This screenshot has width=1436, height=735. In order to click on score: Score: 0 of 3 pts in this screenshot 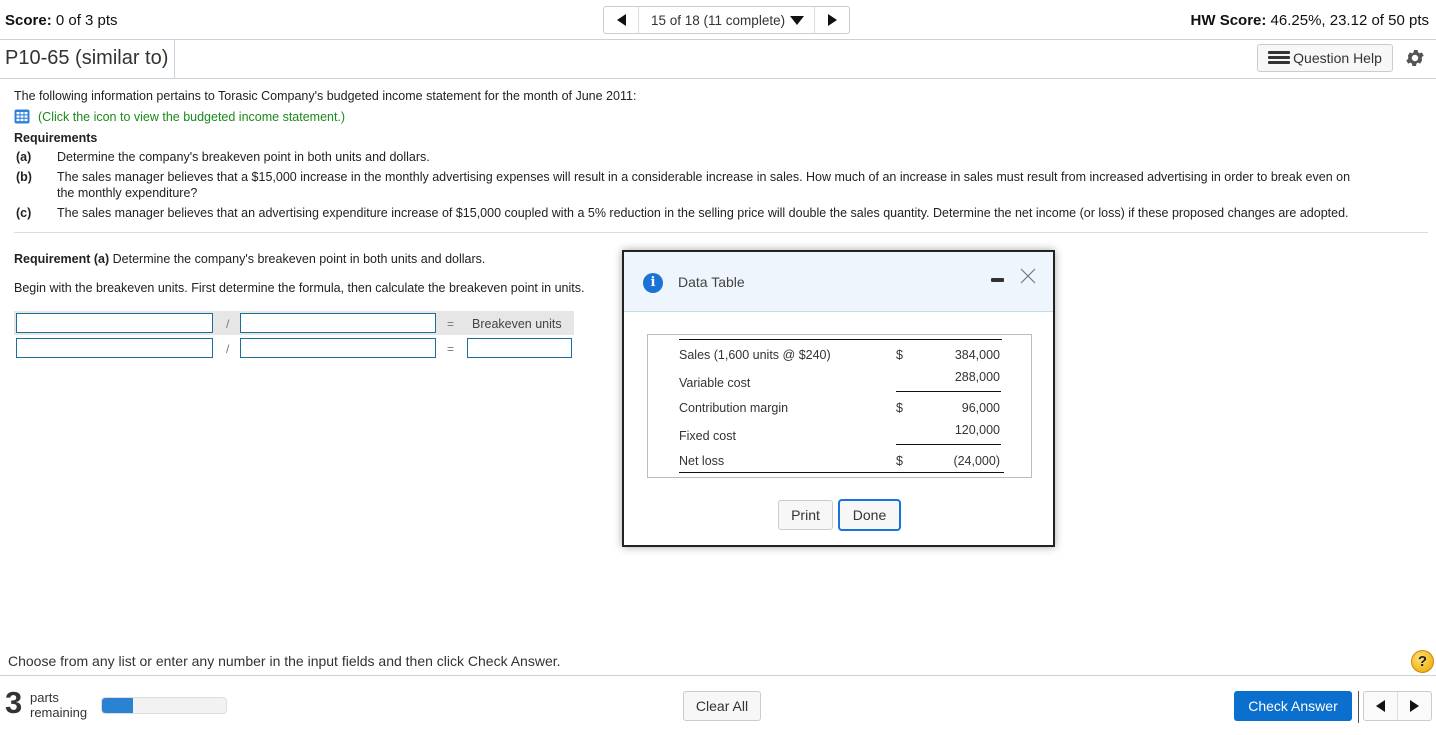, I will do `click(61, 20)`.